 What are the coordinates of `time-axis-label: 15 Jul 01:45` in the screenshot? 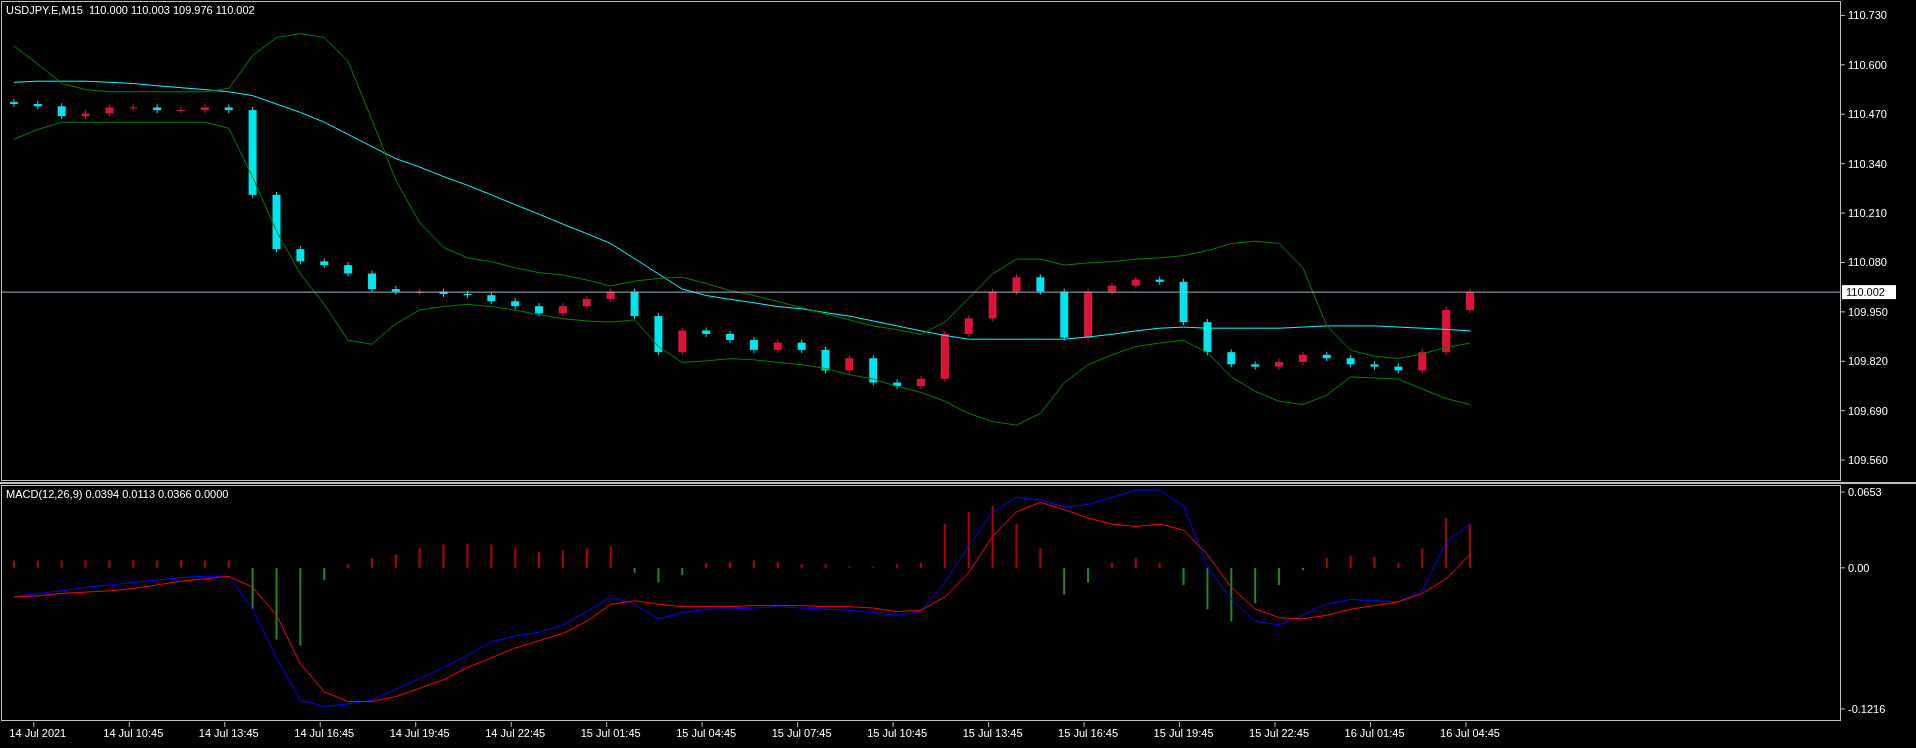 It's located at (610, 733).